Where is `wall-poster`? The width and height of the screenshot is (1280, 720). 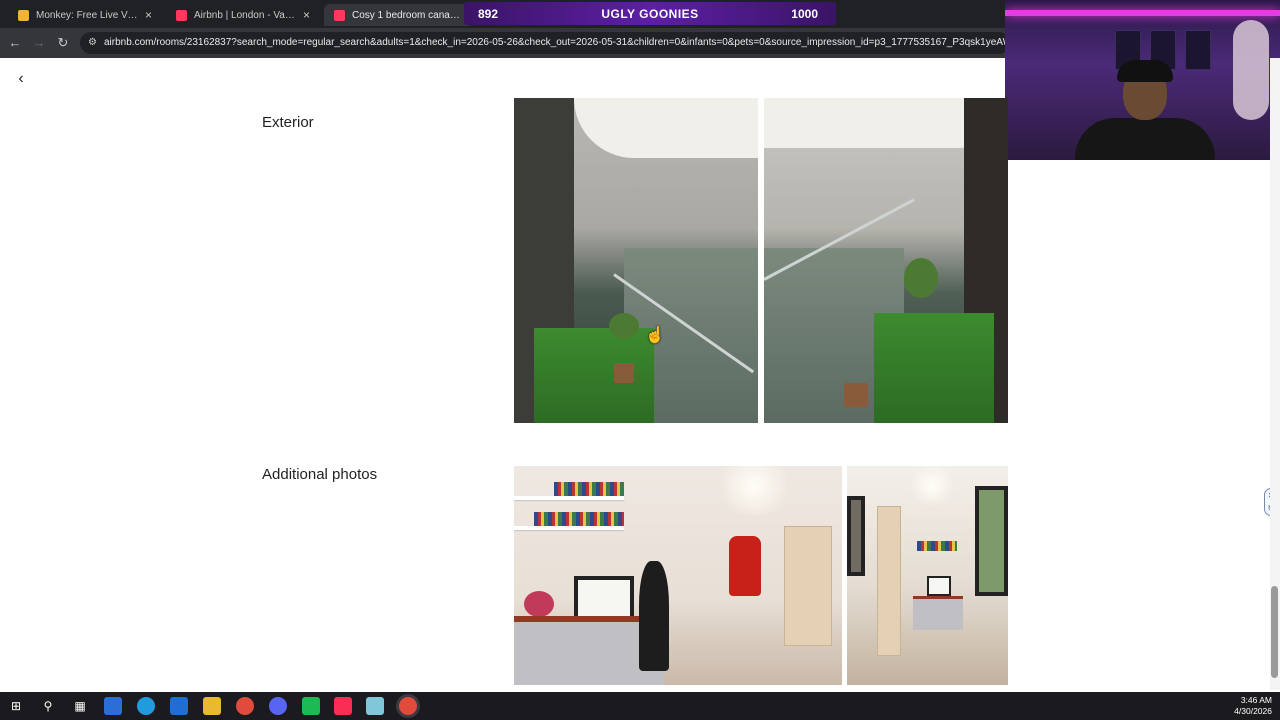 wall-poster is located at coordinates (1198, 50).